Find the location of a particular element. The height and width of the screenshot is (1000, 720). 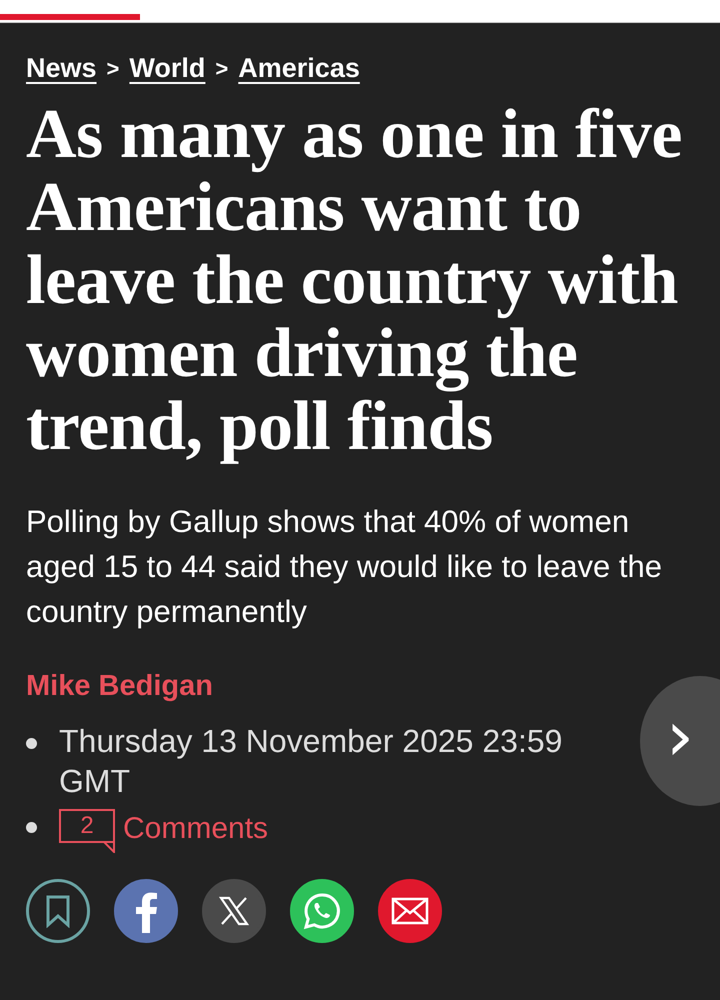

breadcrumb-link: News is located at coordinates (61, 68).